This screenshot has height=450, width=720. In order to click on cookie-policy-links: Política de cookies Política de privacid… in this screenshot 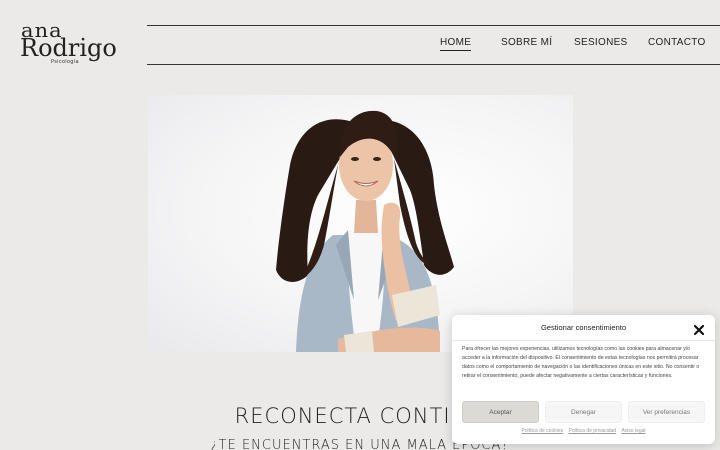, I will do `click(583, 431)`.